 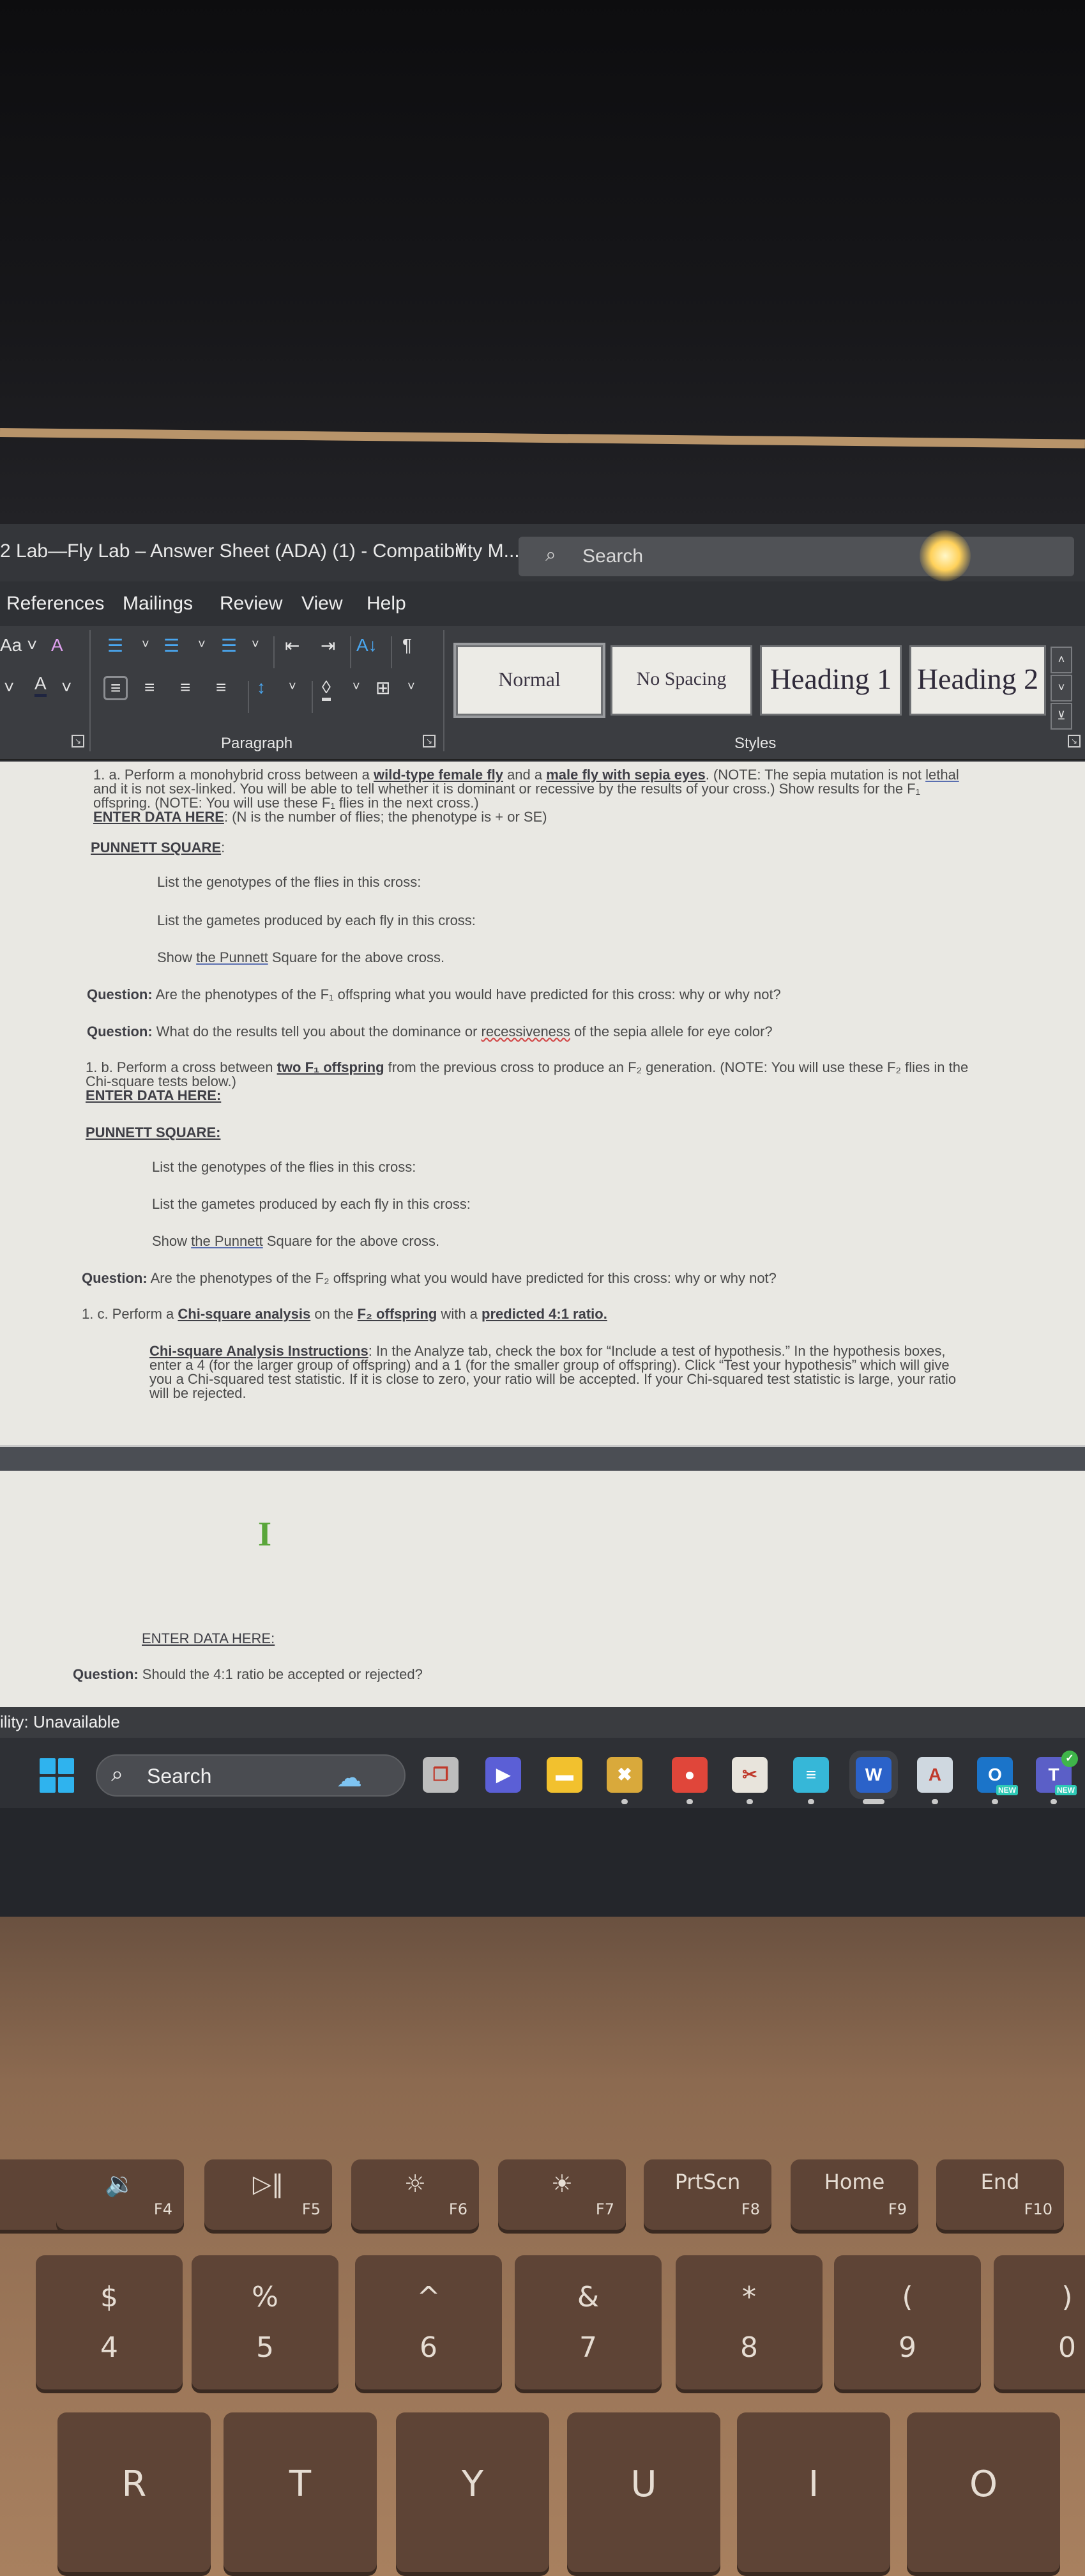 I want to click on paragraph-dialog-launcher-icon: ↘, so click(x=429, y=741).